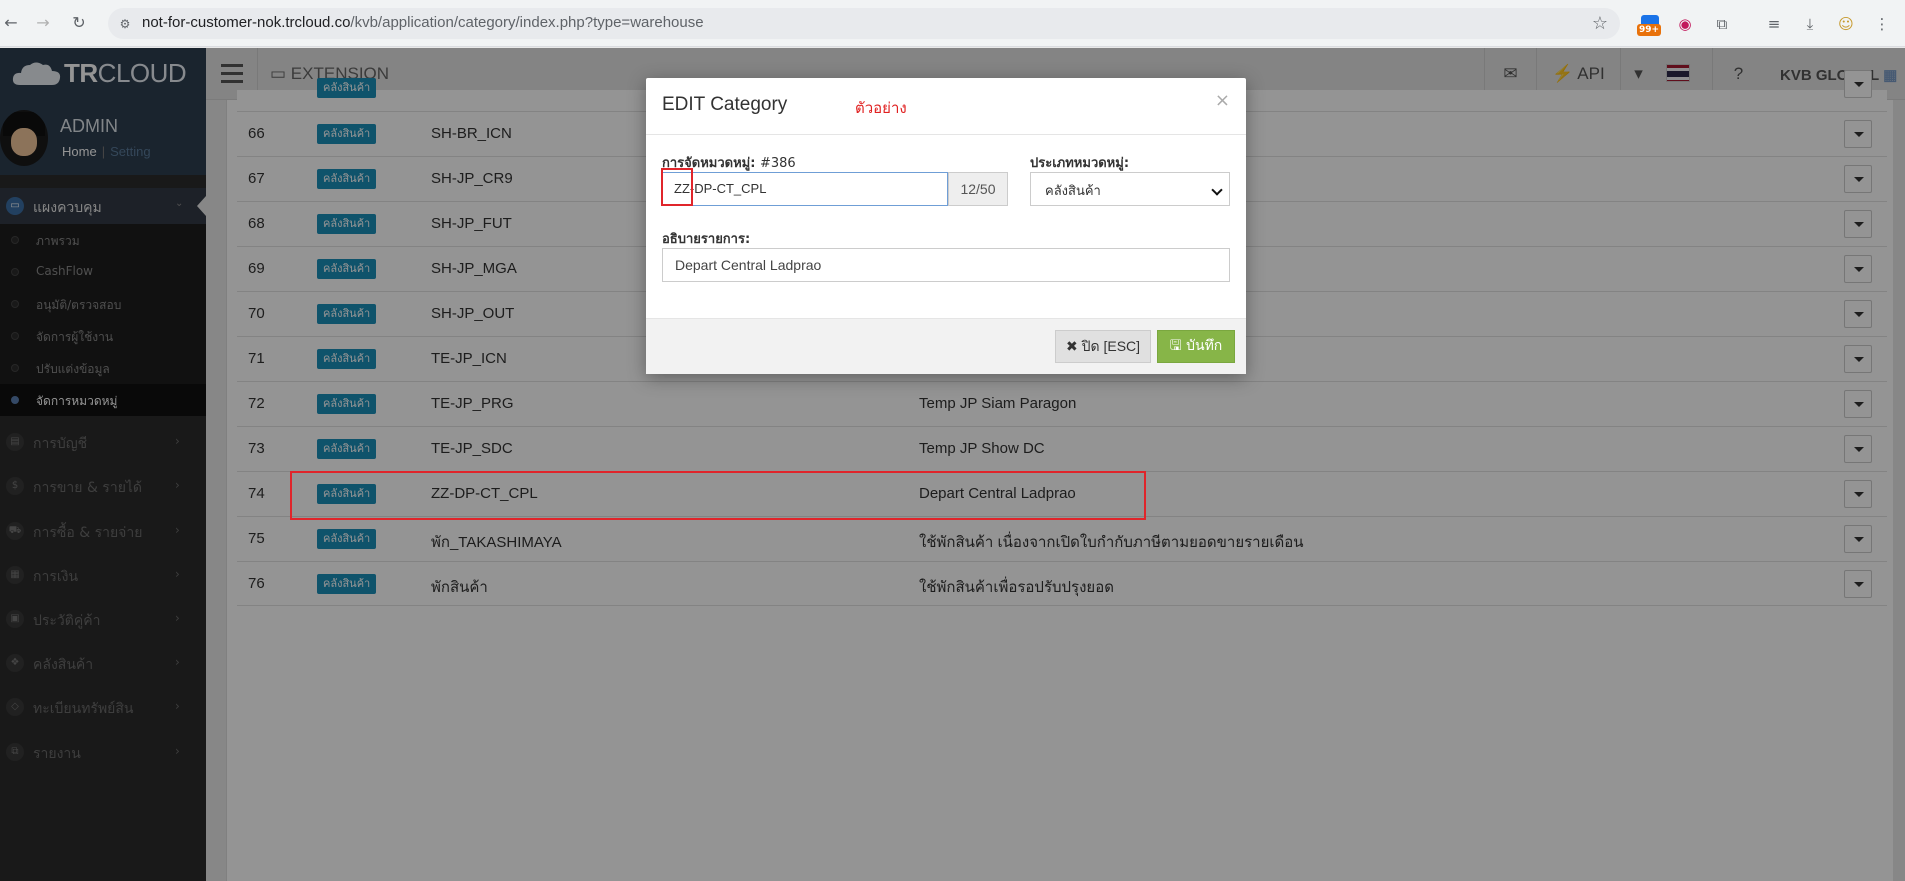 This screenshot has height=881, width=1905. What do you see at coordinates (677, 187) in the screenshot?
I see `annotation-highlight-prefix` at bounding box center [677, 187].